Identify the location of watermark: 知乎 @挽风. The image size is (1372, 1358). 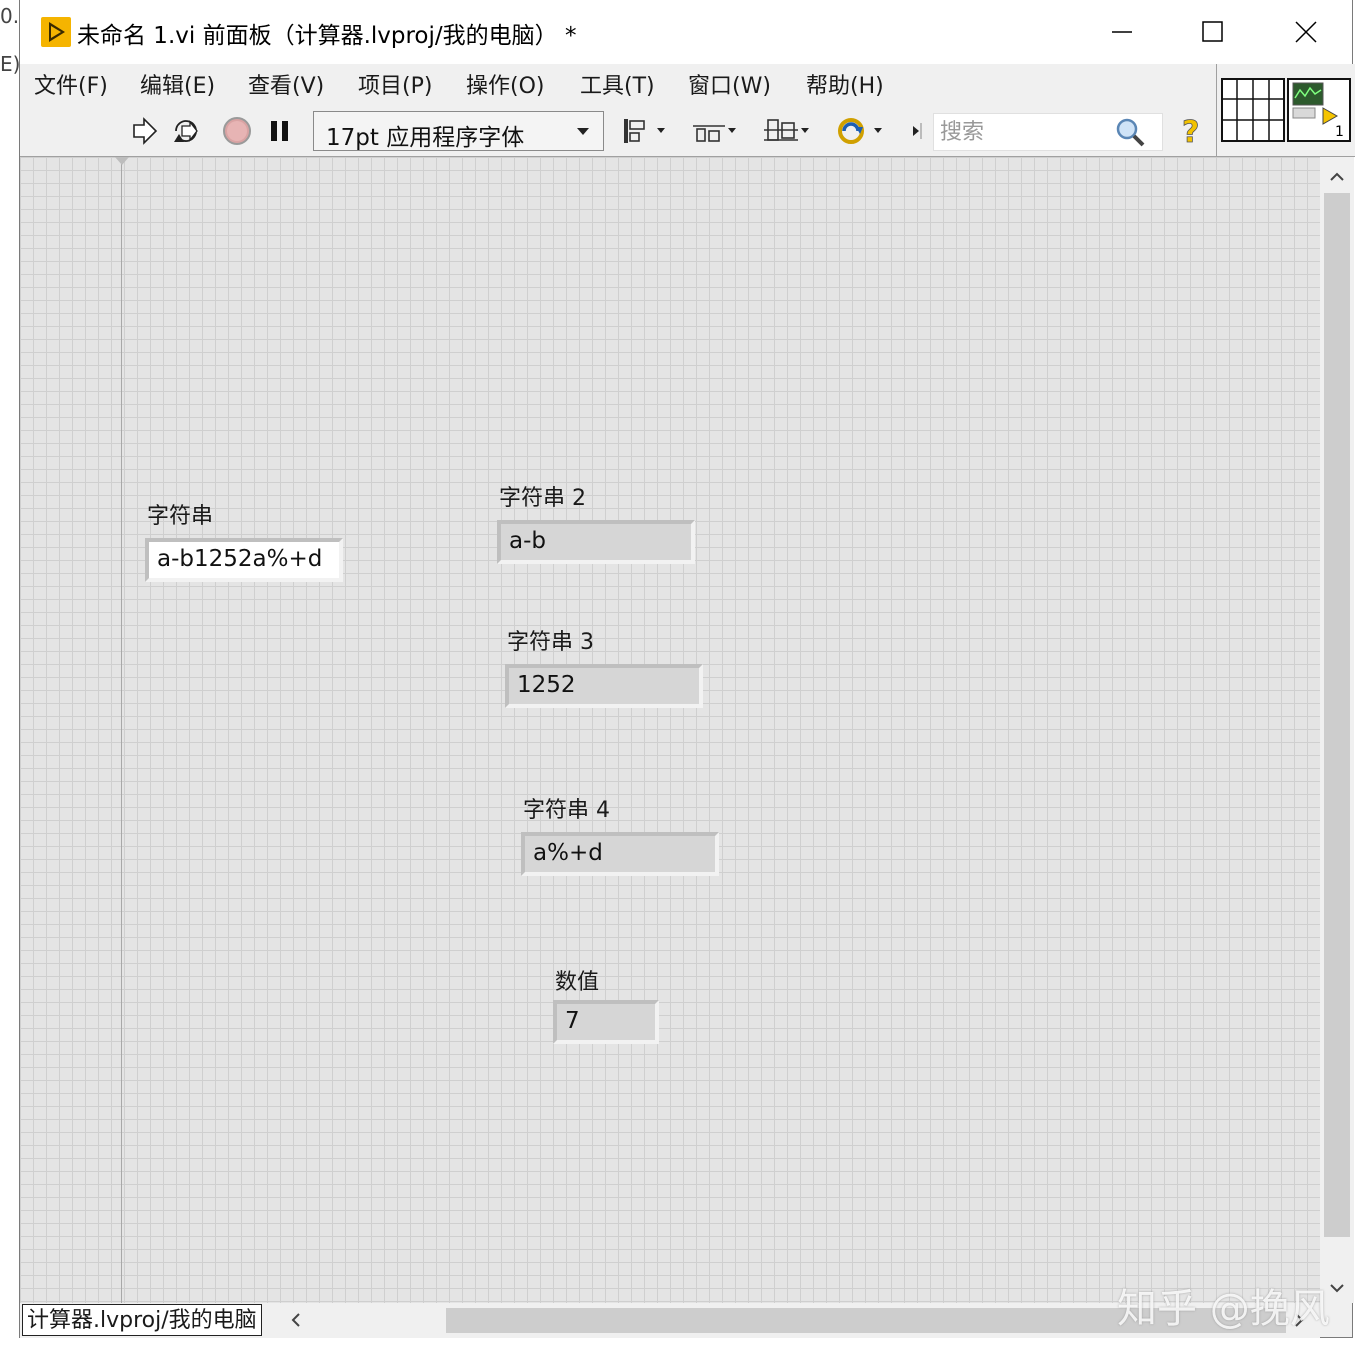
(1223, 1309).